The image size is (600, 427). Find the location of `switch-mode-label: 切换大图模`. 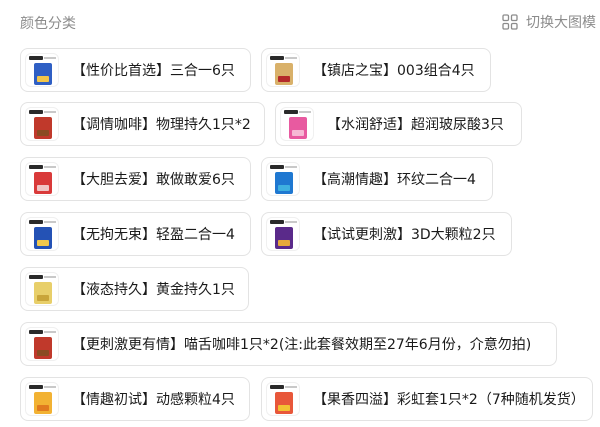

switch-mode-label: 切换大图模 is located at coordinates (561, 23).